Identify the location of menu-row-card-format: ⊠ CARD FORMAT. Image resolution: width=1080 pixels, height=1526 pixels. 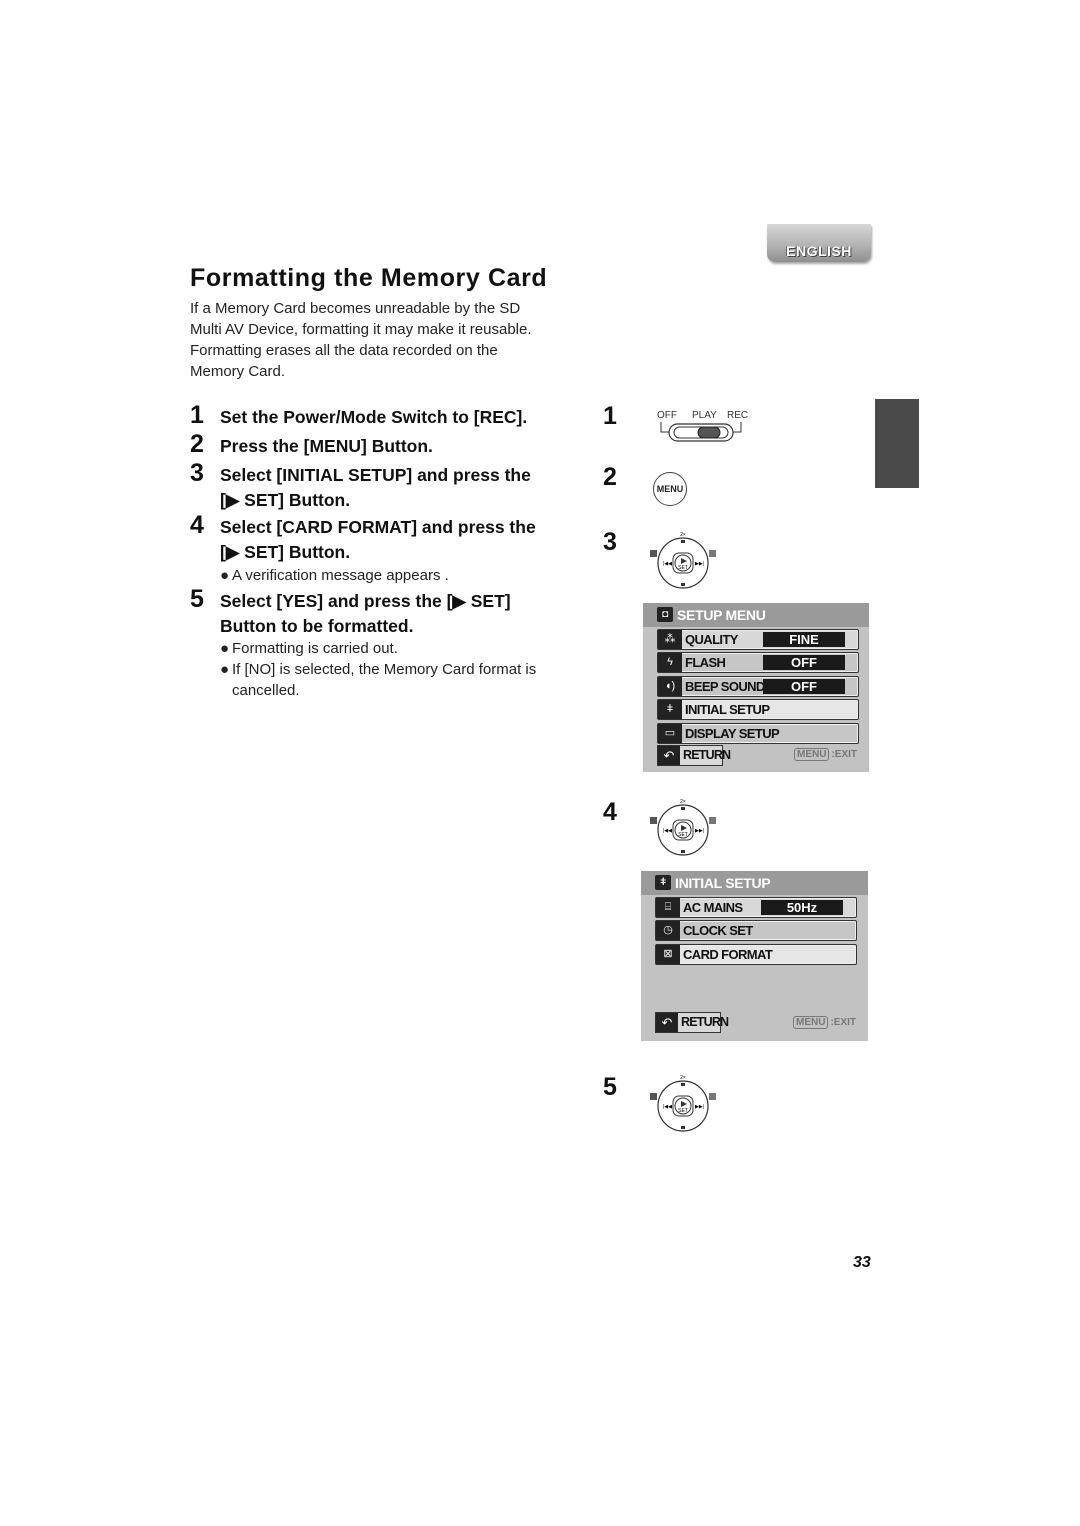
(756, 954).